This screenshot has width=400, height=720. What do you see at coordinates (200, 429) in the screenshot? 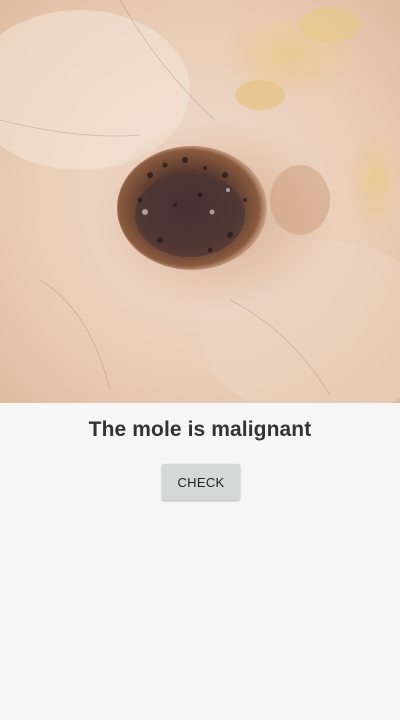
I see `result-label: The mole is malignant` at bounding box center [200, 429].